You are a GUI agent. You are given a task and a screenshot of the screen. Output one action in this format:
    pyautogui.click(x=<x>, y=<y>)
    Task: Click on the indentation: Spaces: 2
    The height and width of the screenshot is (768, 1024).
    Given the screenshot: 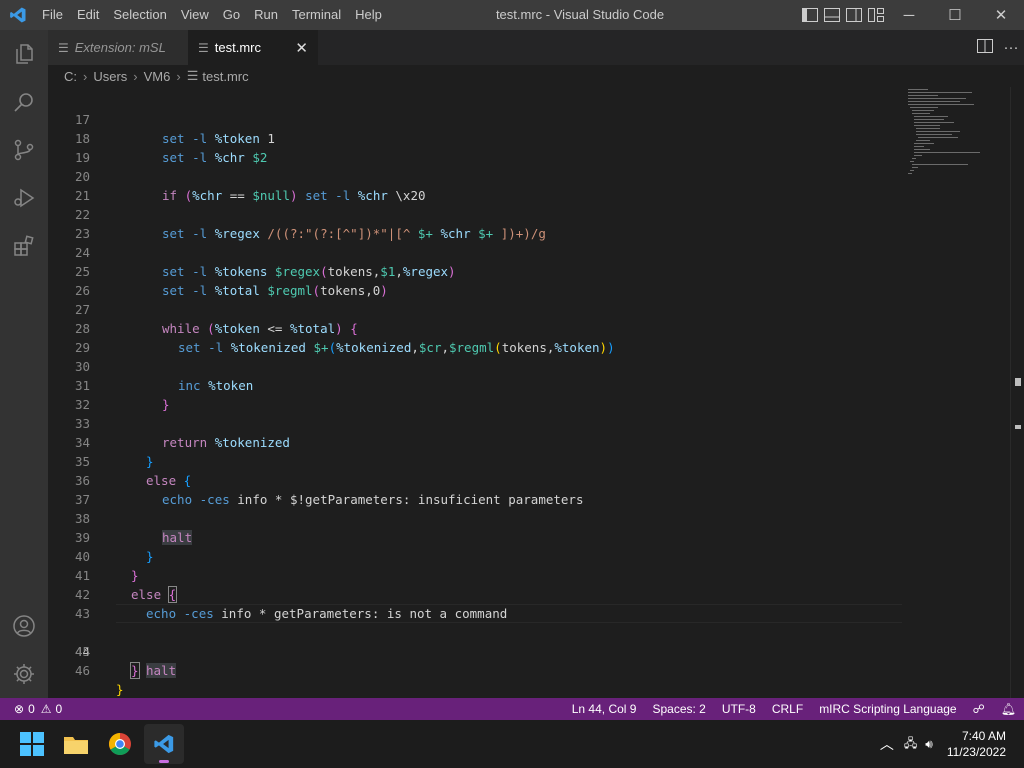 What is the action you would take?
    pyautogui.click(x=678, y=709)
    